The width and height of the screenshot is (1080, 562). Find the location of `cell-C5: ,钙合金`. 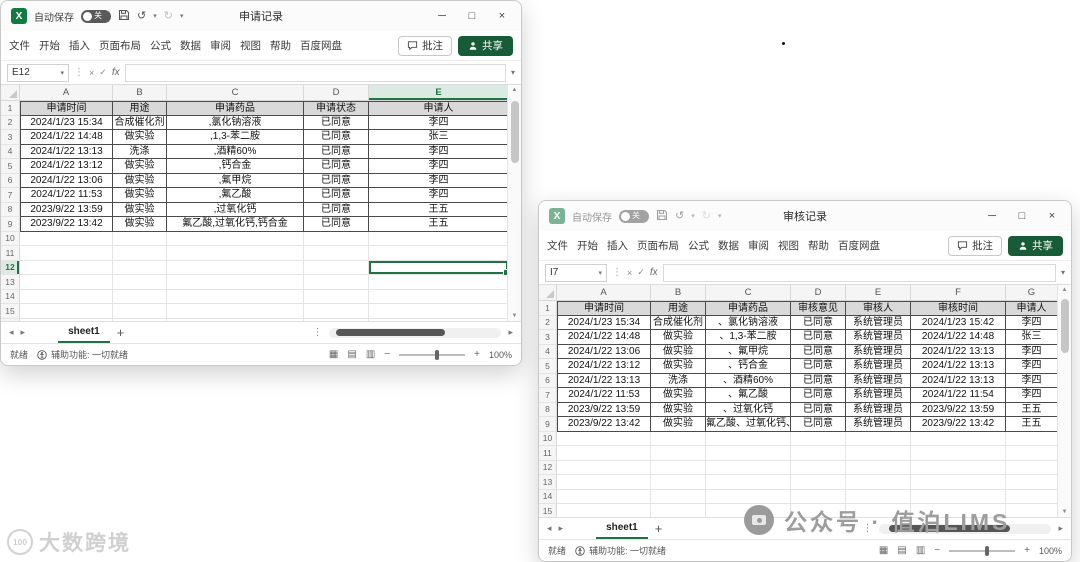

cell-C5: ,钙合金 is located at coordinates (235, 166).